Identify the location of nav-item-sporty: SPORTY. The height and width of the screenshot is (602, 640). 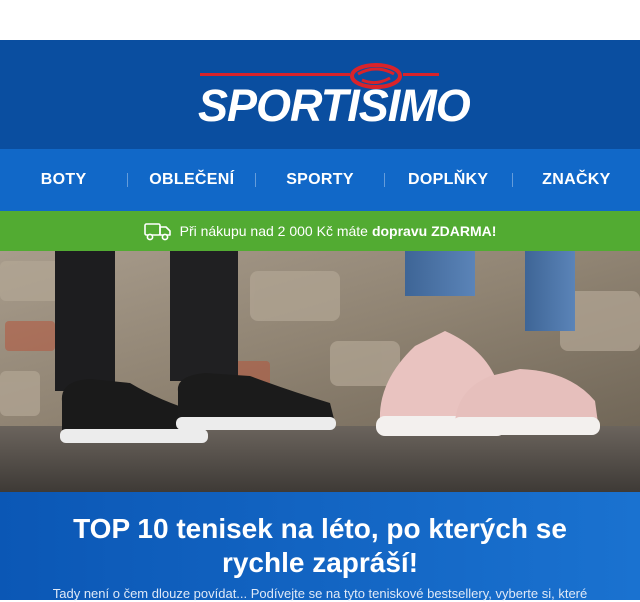
(319, 180).